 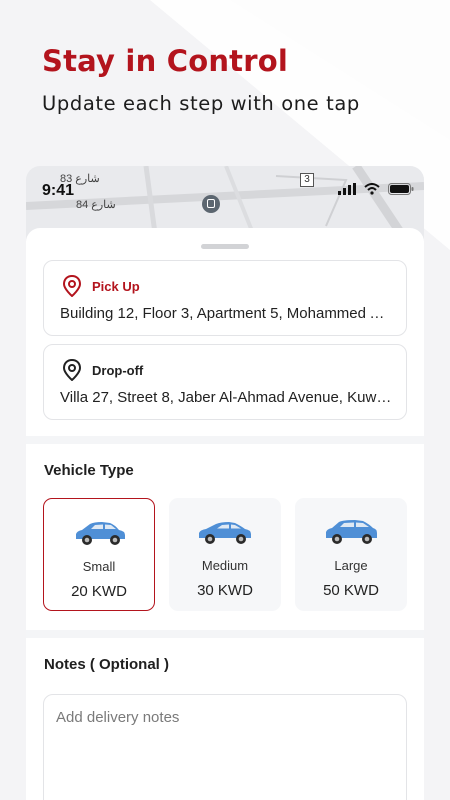 What do you see at coordinates (201, 103) in the screenshot?
I see `promo-subhead: Update each step with one tap` at bounding box center [201, 103].